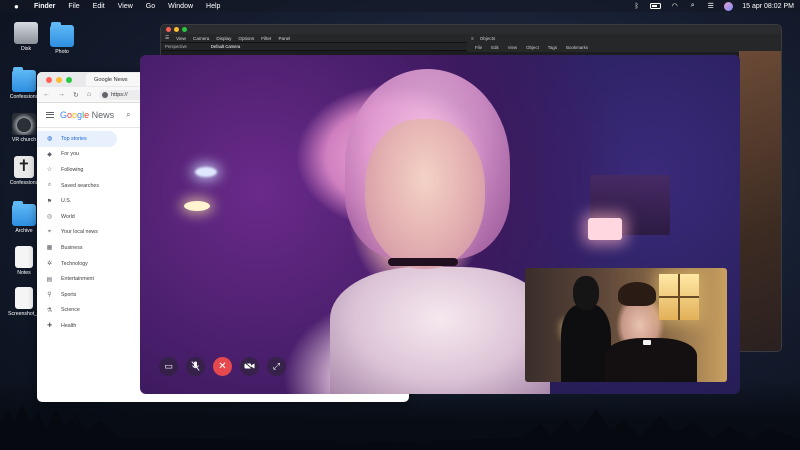 Image resolution: width=800 pixels, height=450 pixels. Describe the element at coordinates (44, 6) in the screenshot. I see `menu-app-name: Finder` at that location.